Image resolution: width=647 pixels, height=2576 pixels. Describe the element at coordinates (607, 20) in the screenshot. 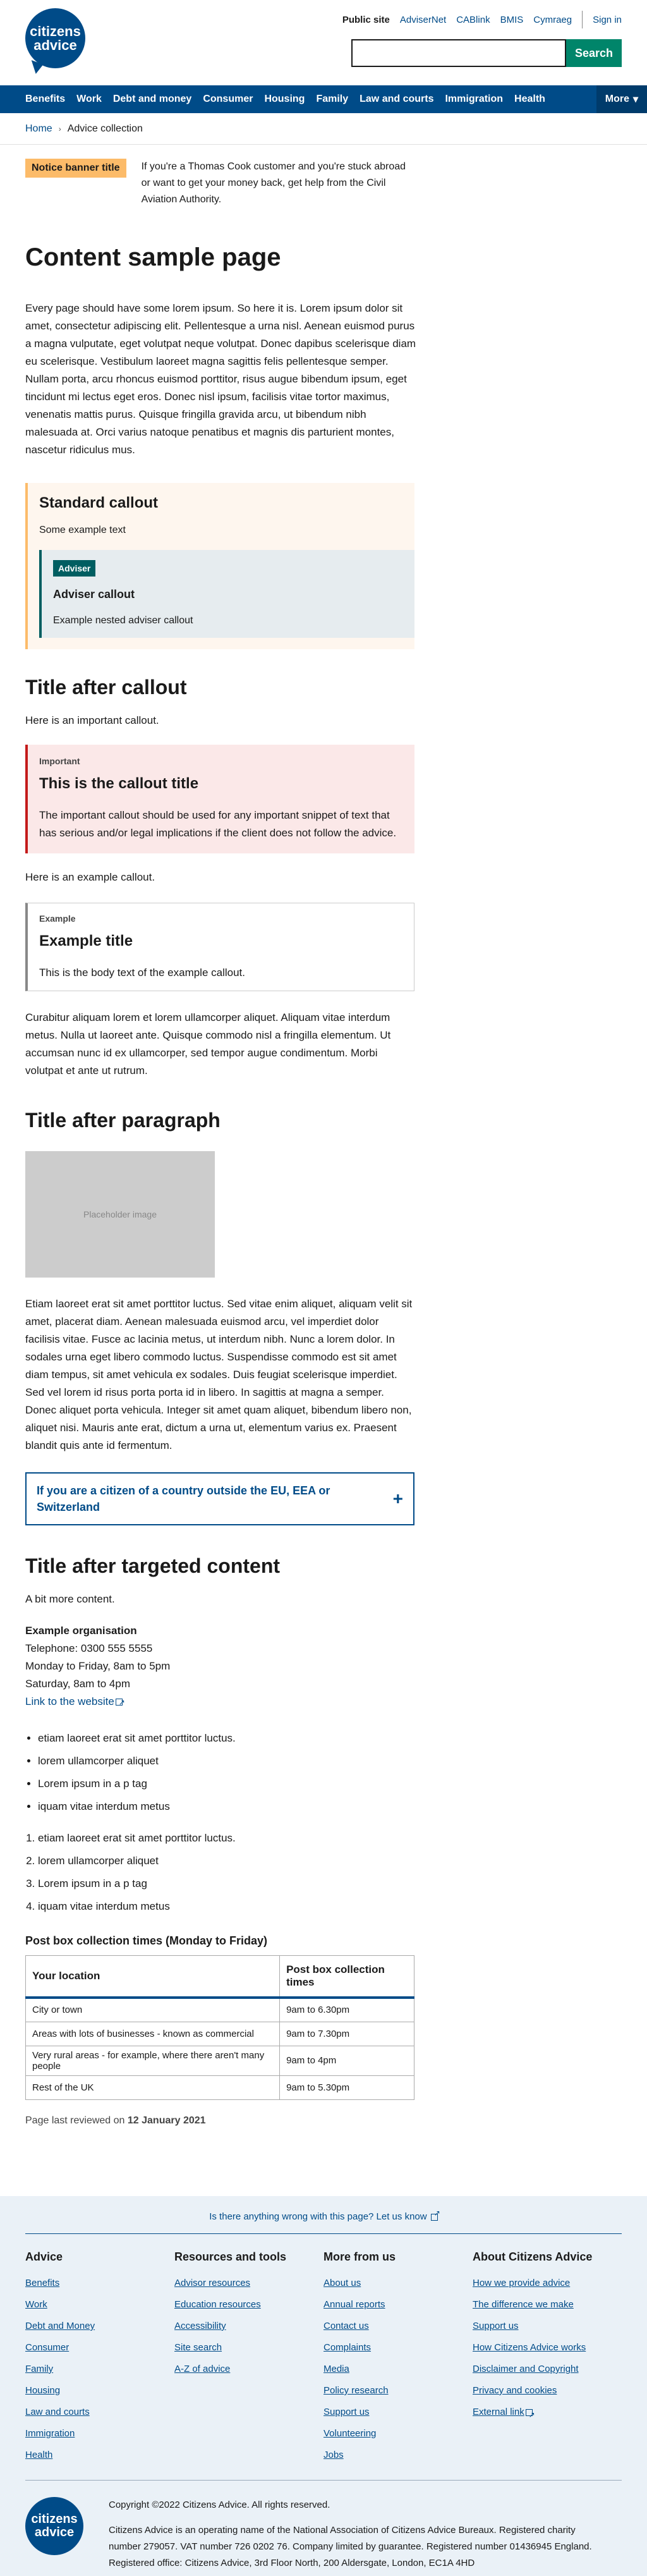

I see `sign-in-link: Sign in` at that location.